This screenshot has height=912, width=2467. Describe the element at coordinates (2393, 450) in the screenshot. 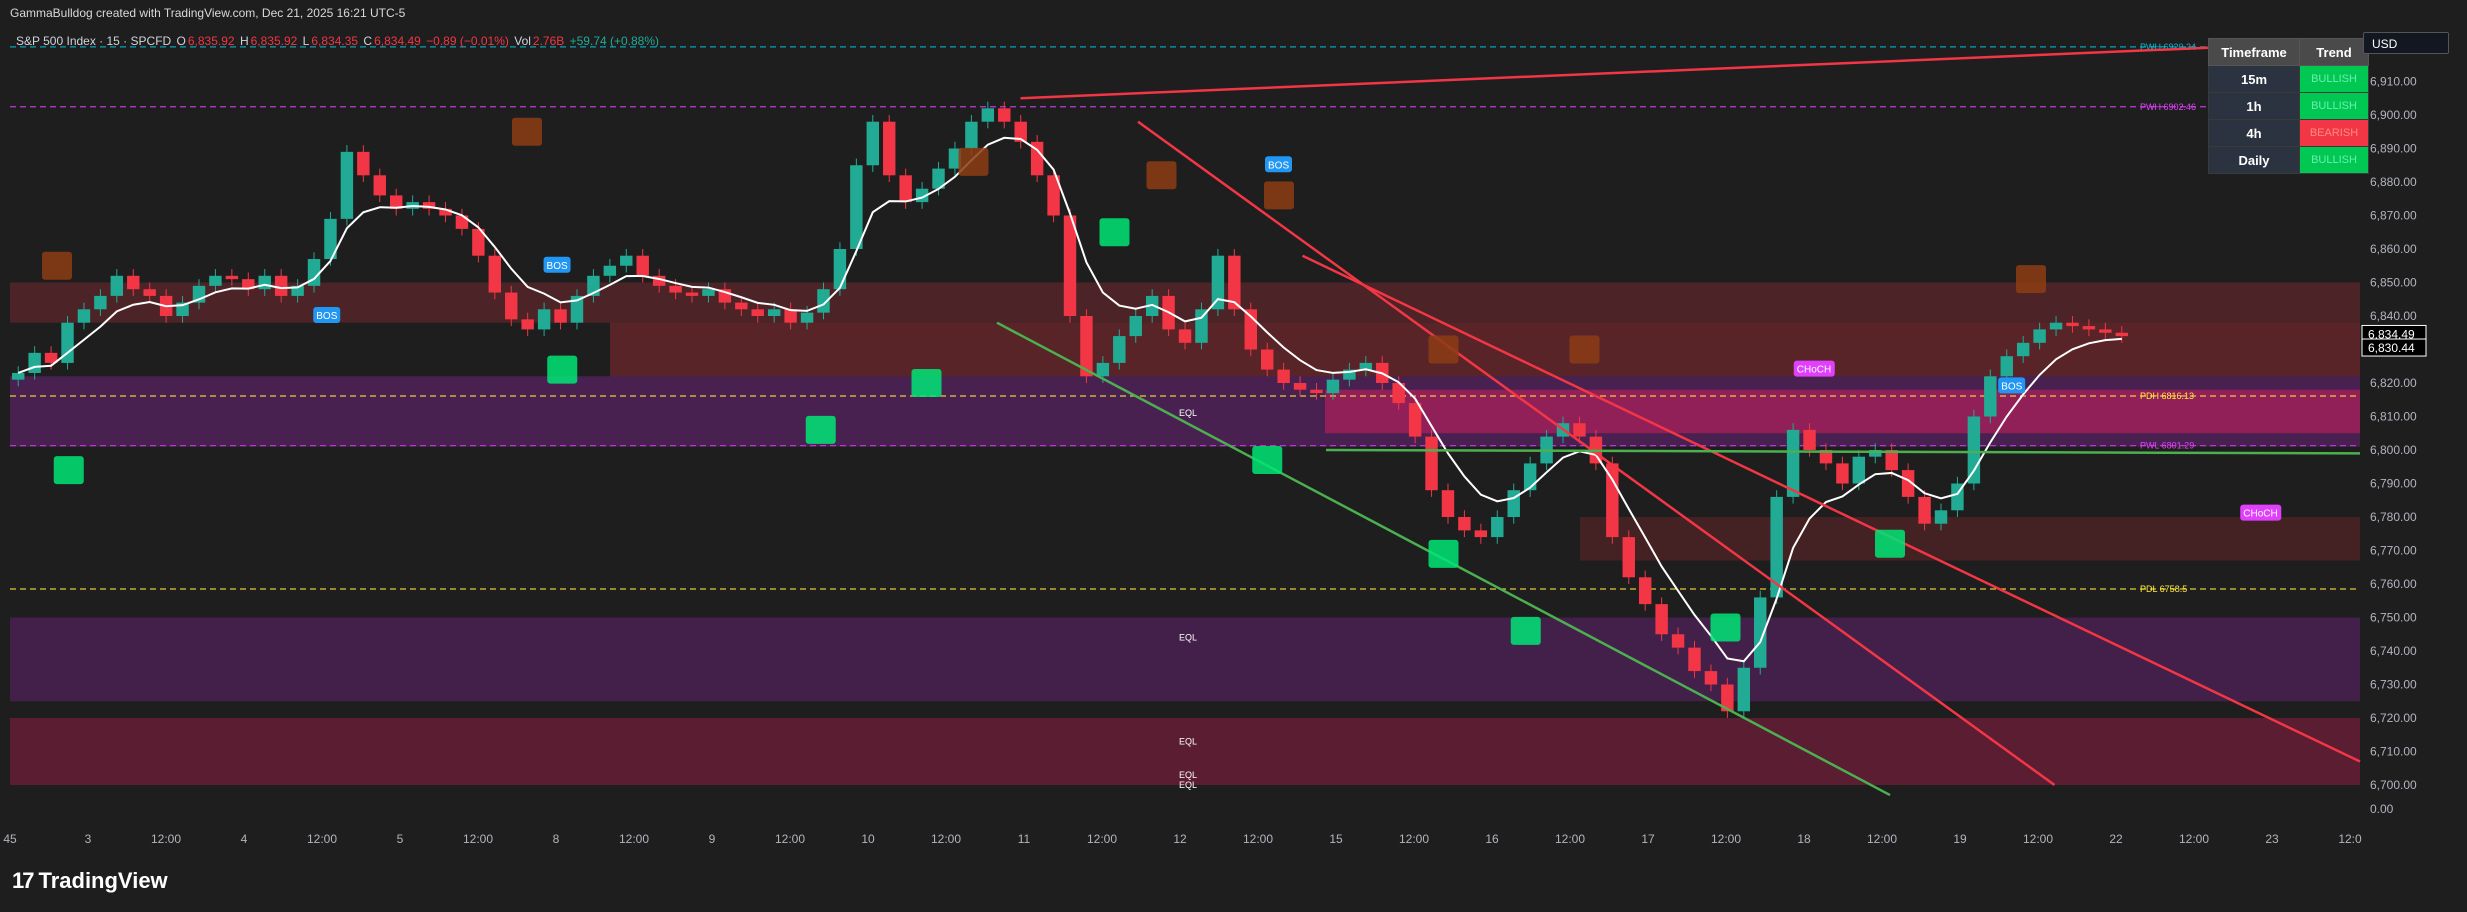

I see `y-axis-tick: 6,800.00` at that location.